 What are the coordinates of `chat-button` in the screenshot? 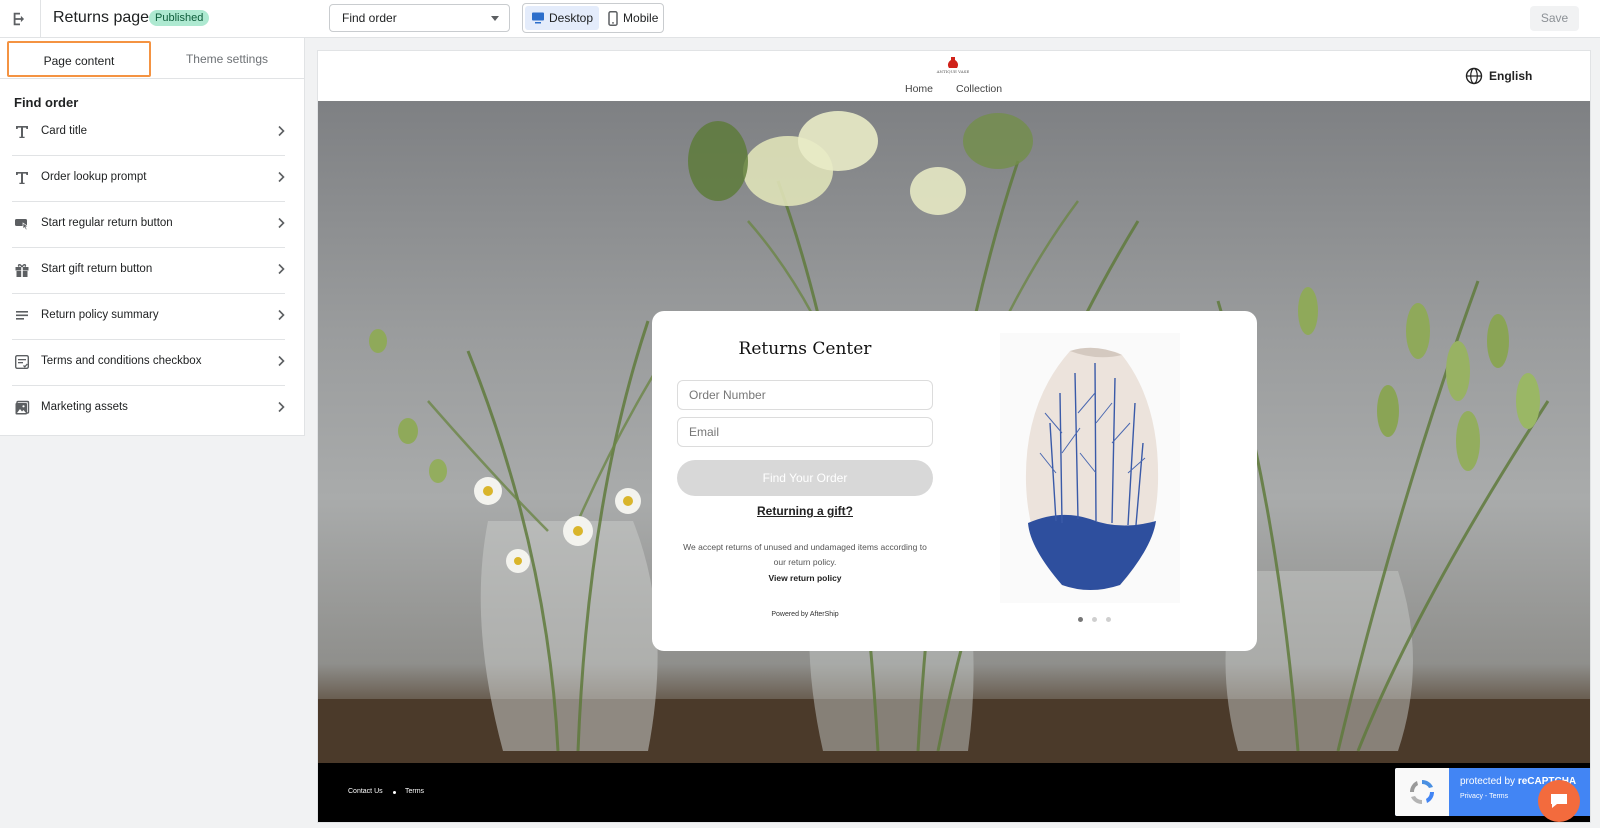 It's located at (1559, 801).